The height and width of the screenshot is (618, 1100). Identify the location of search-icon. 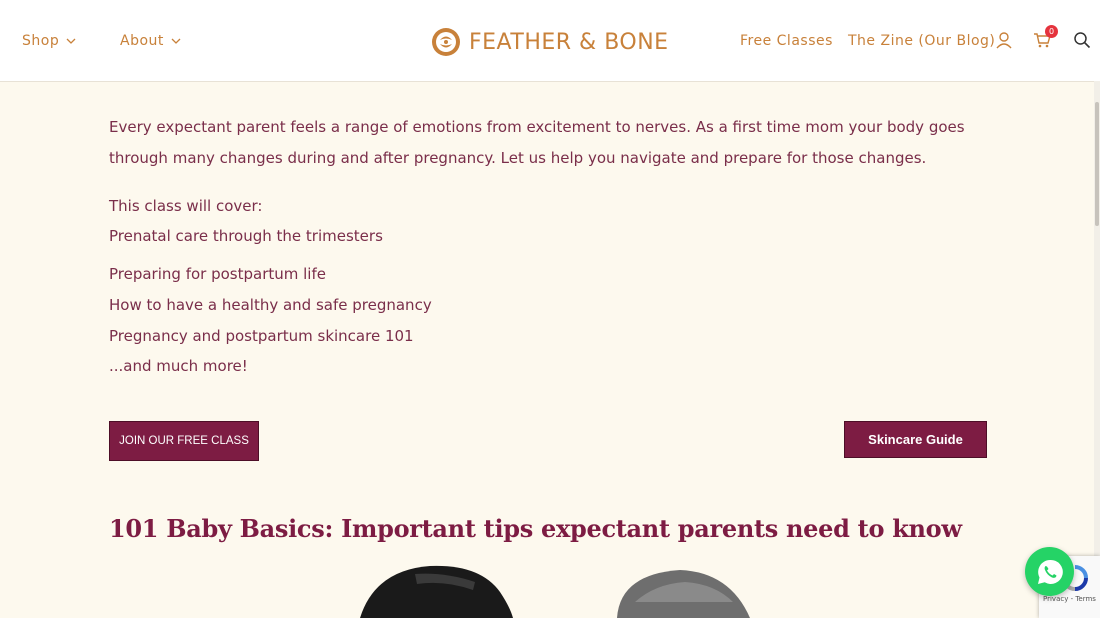
(1082, 40).